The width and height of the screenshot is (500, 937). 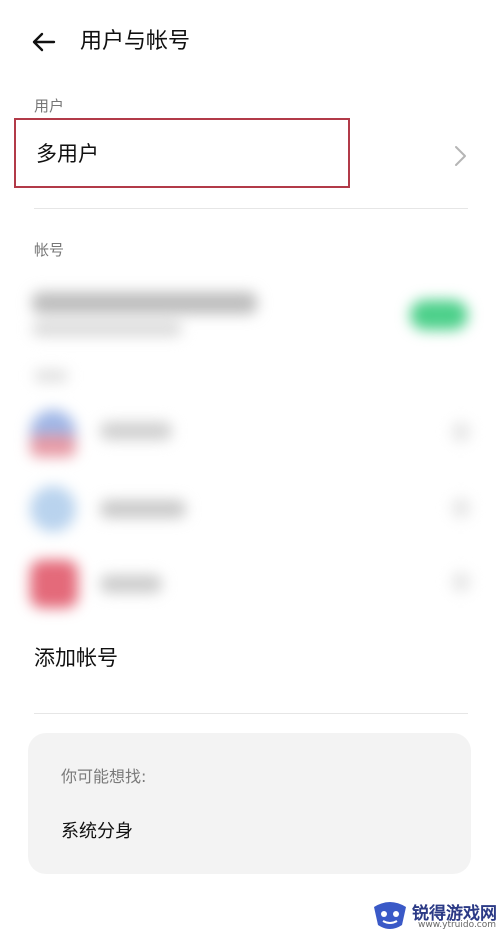 What do you see at coordinates (49, 250) in the screenshot?
I see `accounts-section-label: 帐号` at bounding box center [49, 250].